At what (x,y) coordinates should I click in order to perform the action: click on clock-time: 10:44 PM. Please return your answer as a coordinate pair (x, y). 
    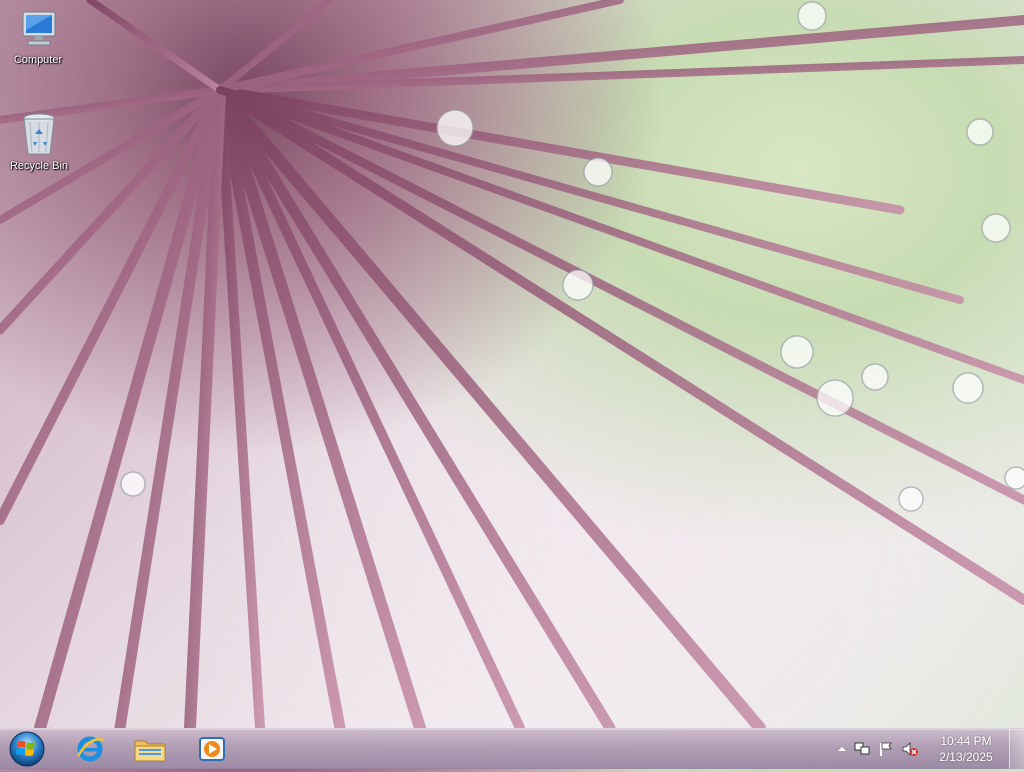
    Looking at the image, I should click on (966, 741).